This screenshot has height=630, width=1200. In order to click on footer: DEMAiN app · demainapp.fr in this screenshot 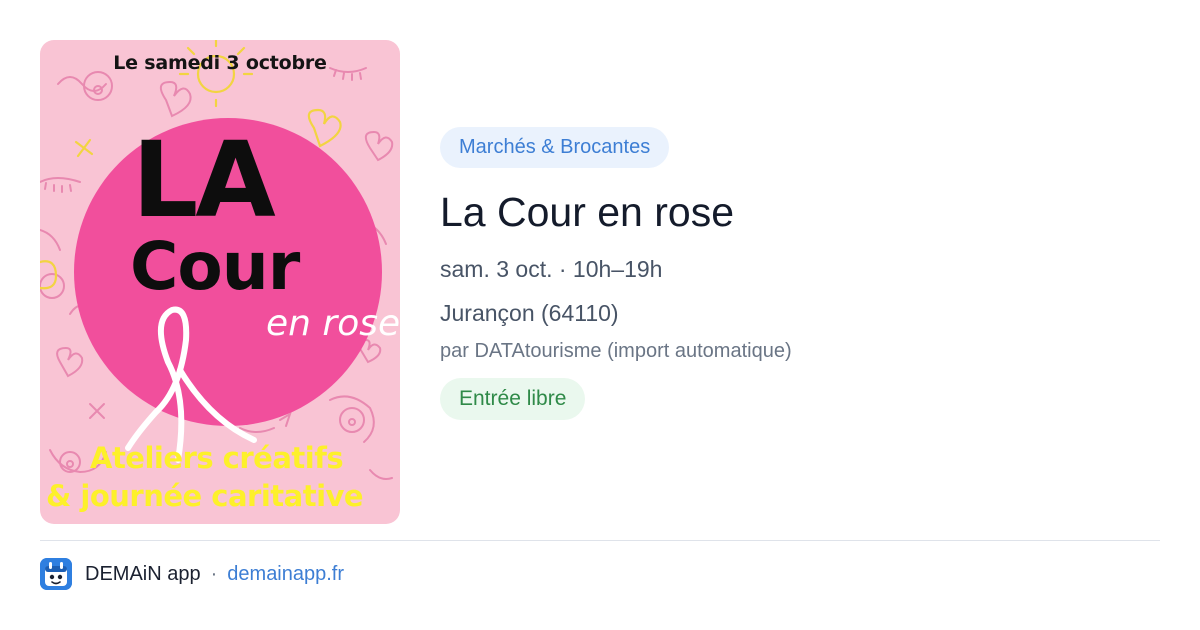, I will do `click(192, 574)`.